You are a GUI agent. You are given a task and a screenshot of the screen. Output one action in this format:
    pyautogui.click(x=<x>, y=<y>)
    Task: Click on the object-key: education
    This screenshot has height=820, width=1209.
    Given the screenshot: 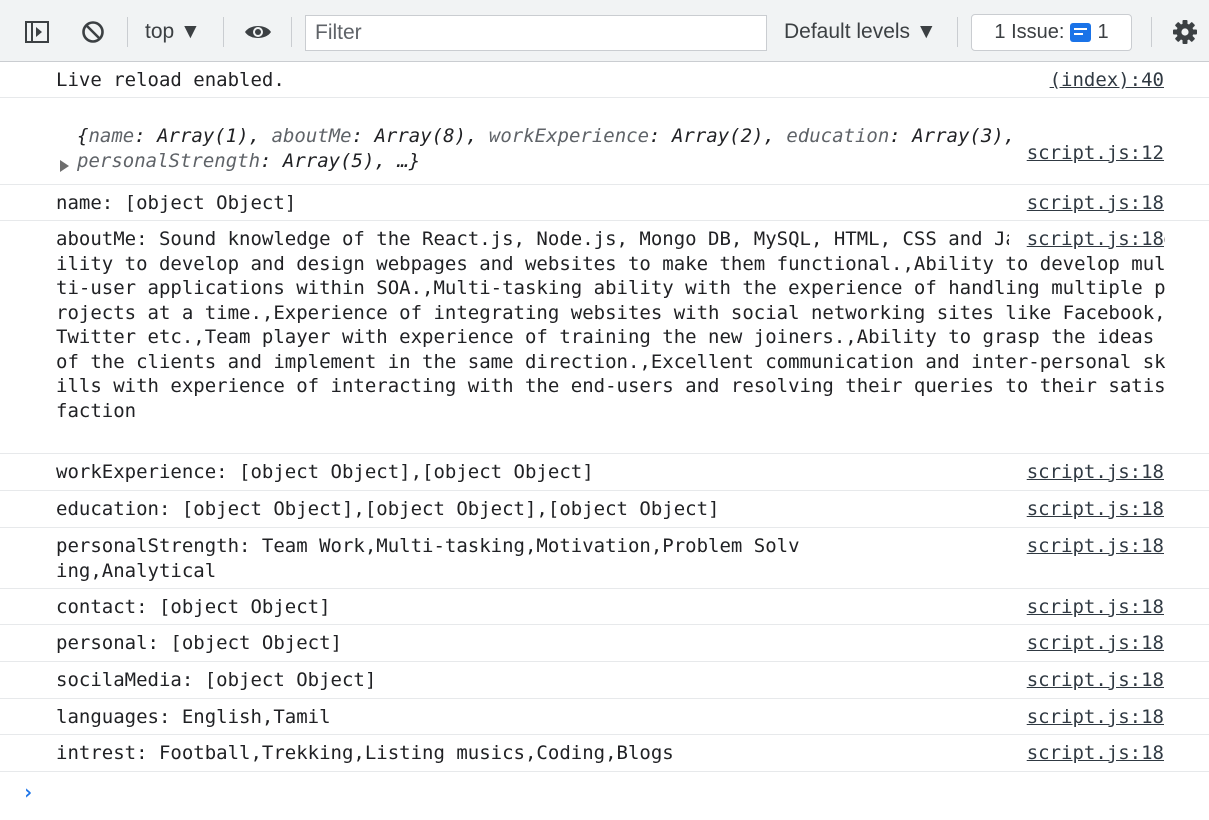 What is the action you would take?
    pyautogui.click(x=838, y=136)
    